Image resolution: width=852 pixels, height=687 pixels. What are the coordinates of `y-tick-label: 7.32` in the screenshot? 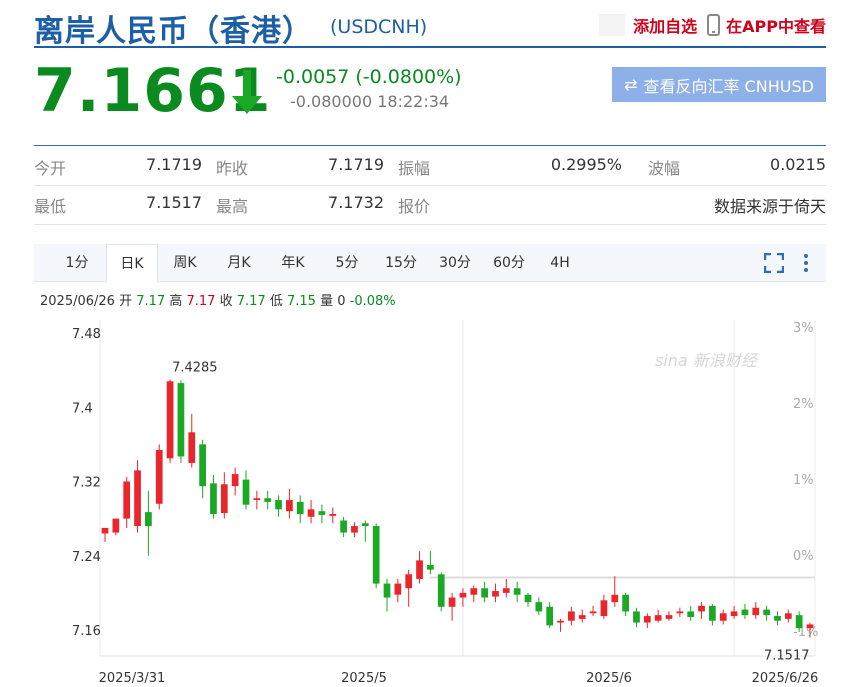 It's located at (86, 483).